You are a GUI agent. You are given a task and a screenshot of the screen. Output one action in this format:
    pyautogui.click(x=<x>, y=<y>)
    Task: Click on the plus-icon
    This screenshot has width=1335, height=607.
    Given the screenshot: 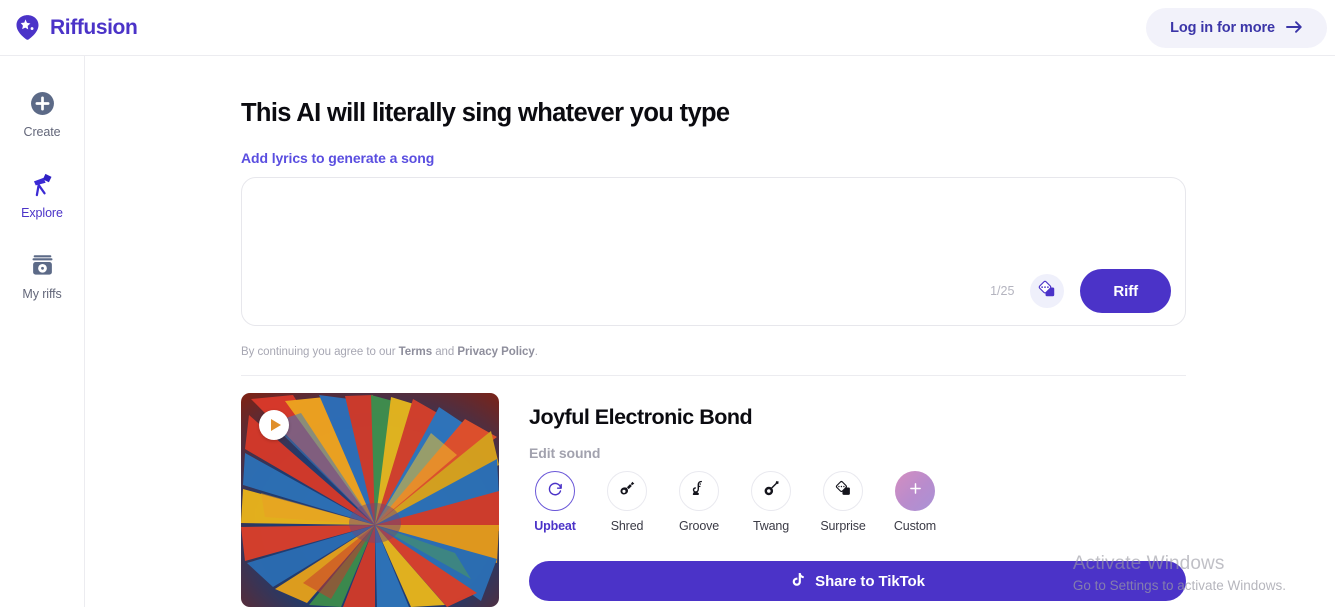 What is the action you would take?
    pyautogui.click(x=915, y=491)
    